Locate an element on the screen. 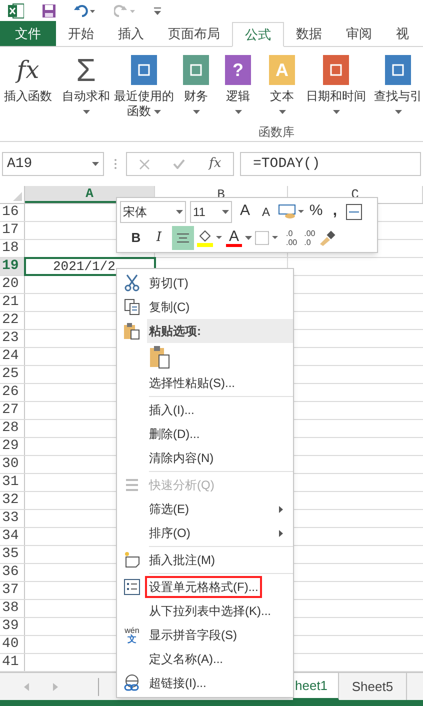  row-header: 34 is located at coordinates (12, 536).